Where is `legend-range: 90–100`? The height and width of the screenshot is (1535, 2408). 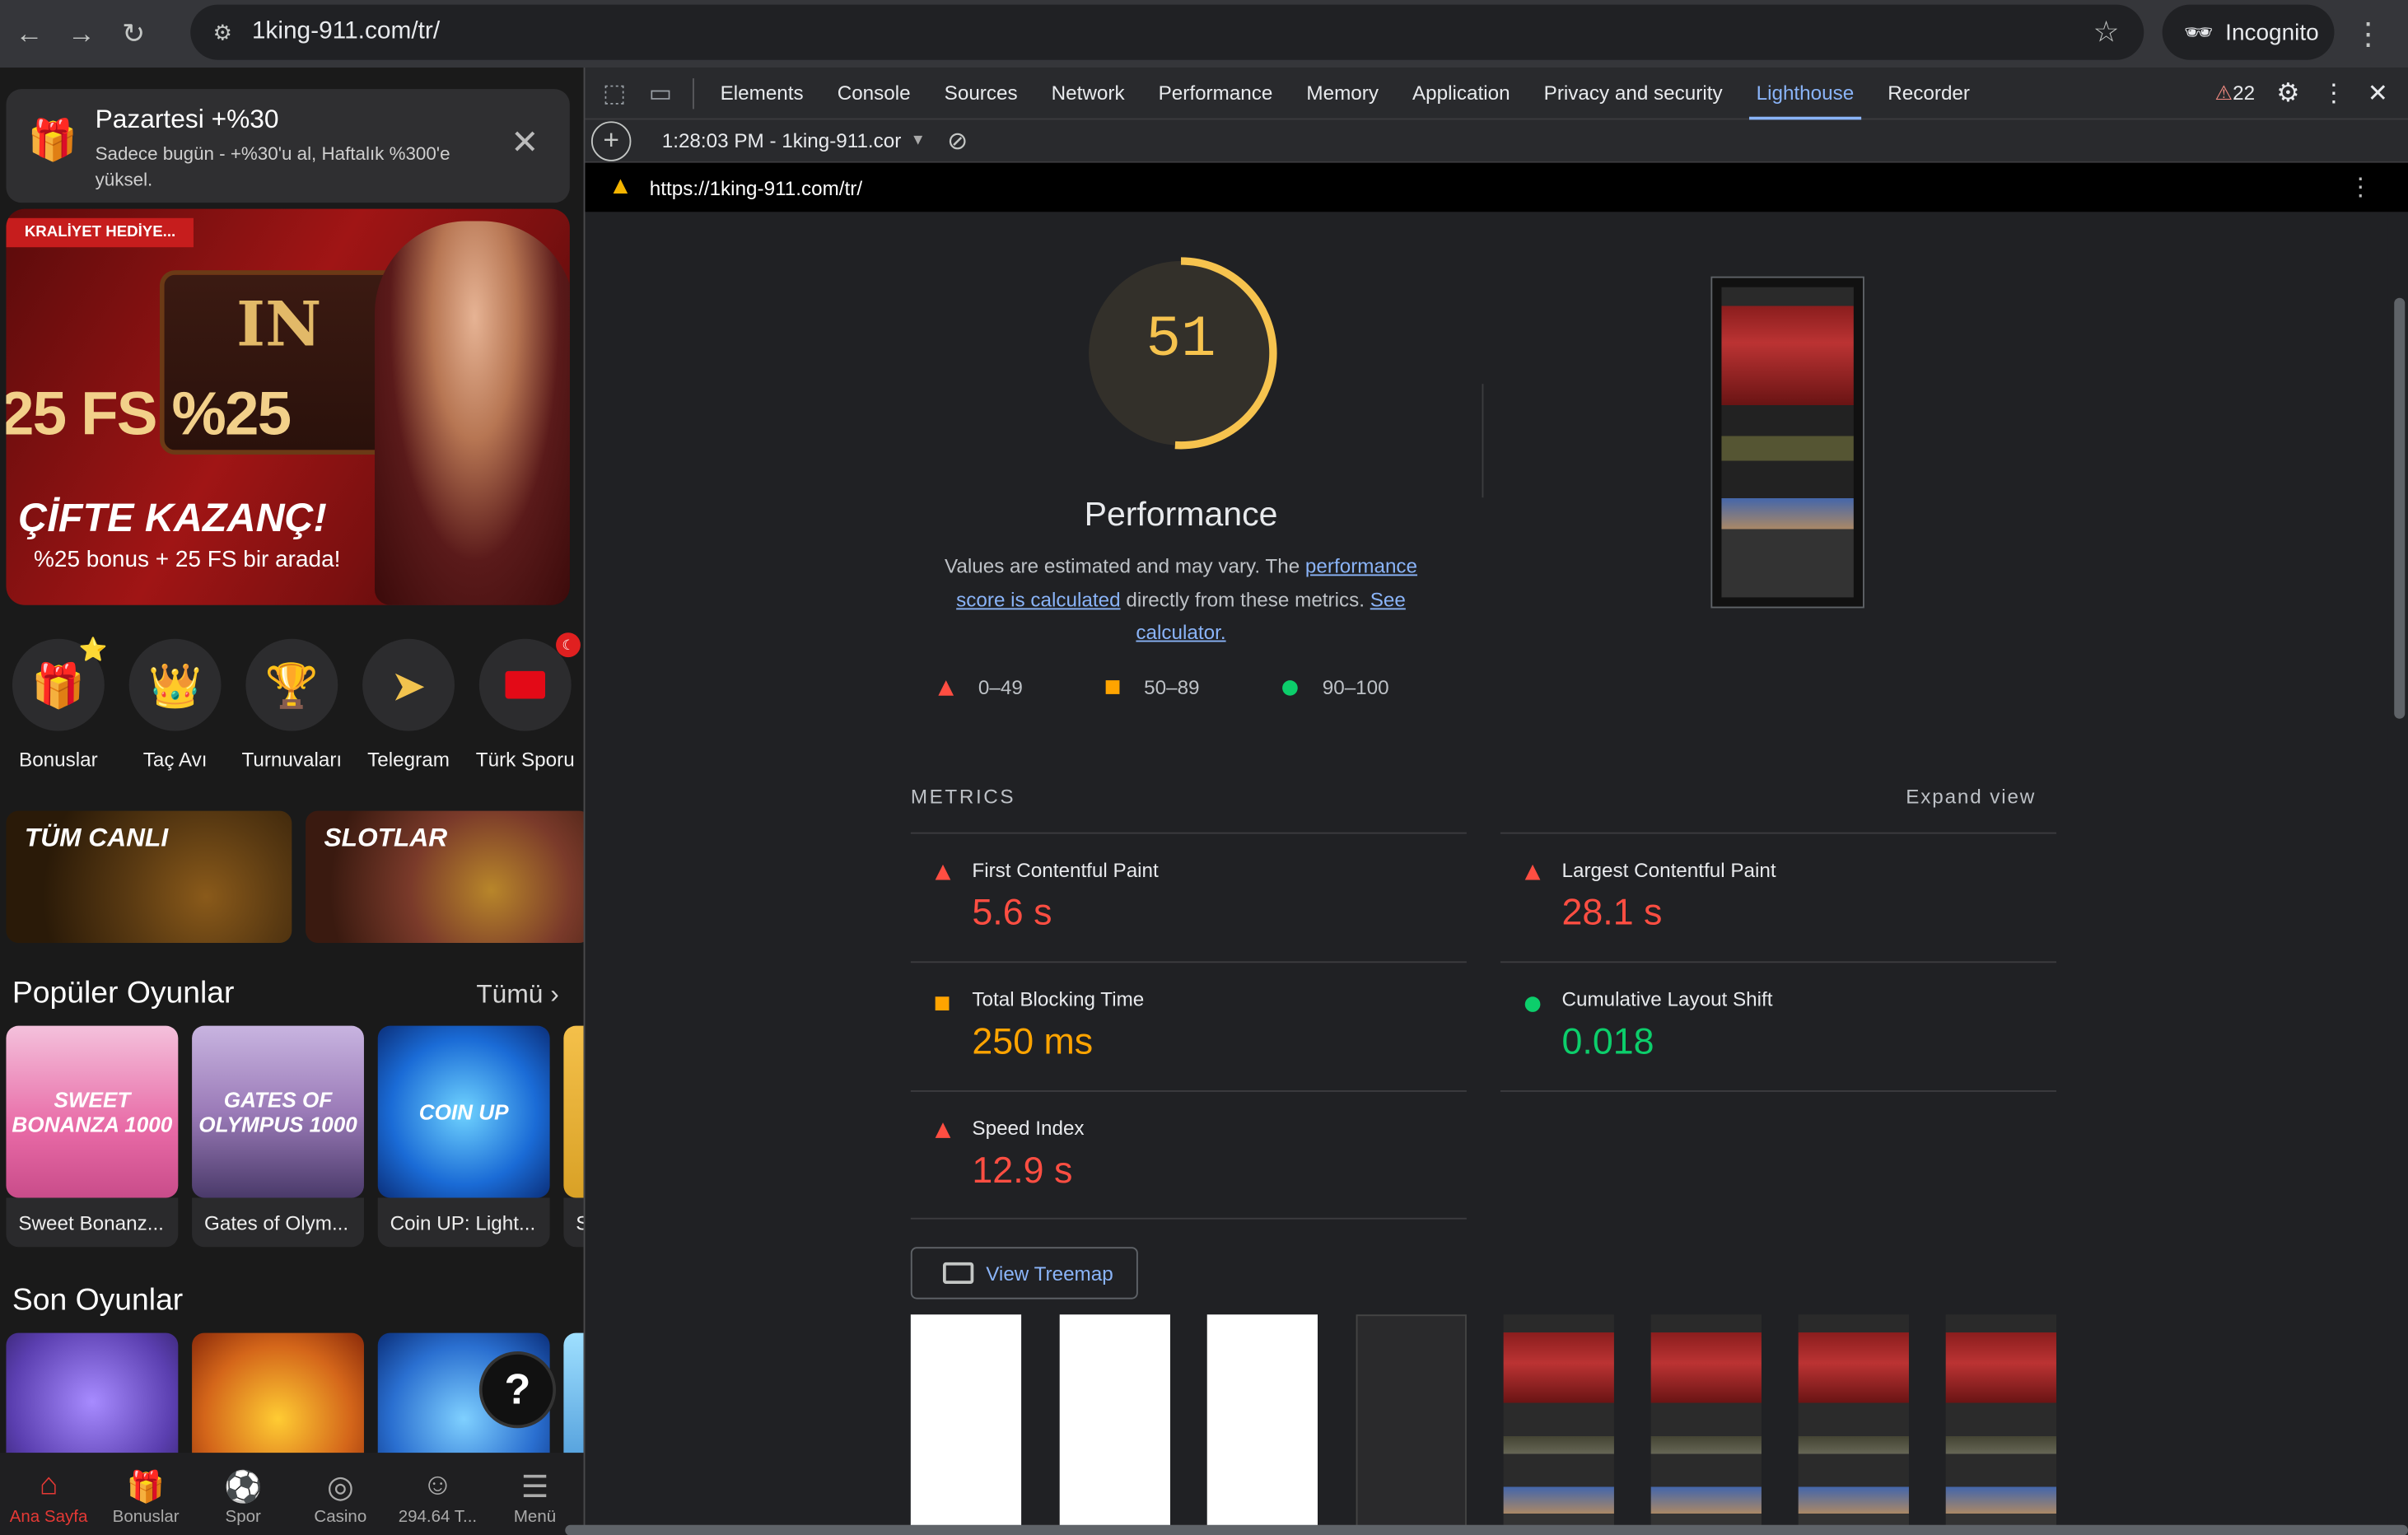 legend-range: 90–100 is located at coordinates (1355, 687).